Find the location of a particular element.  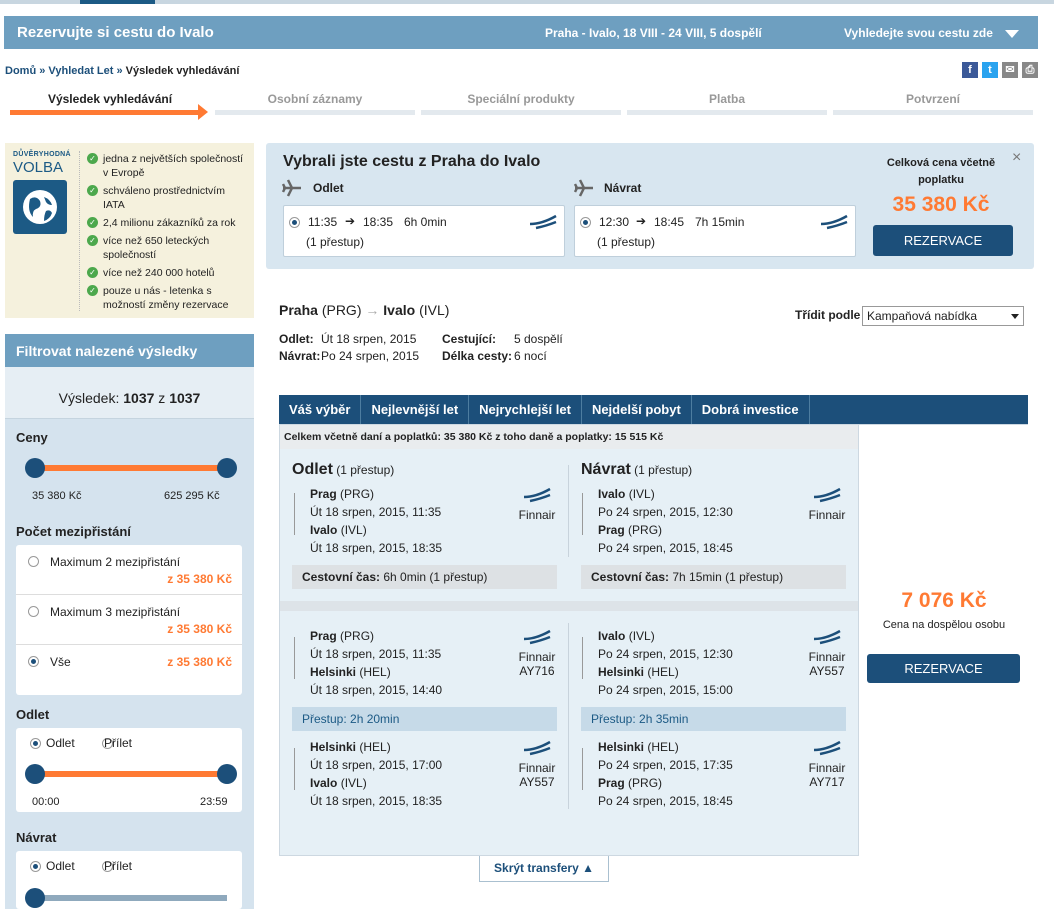

ret-title: Návrat is located at coordinates (606, 469).